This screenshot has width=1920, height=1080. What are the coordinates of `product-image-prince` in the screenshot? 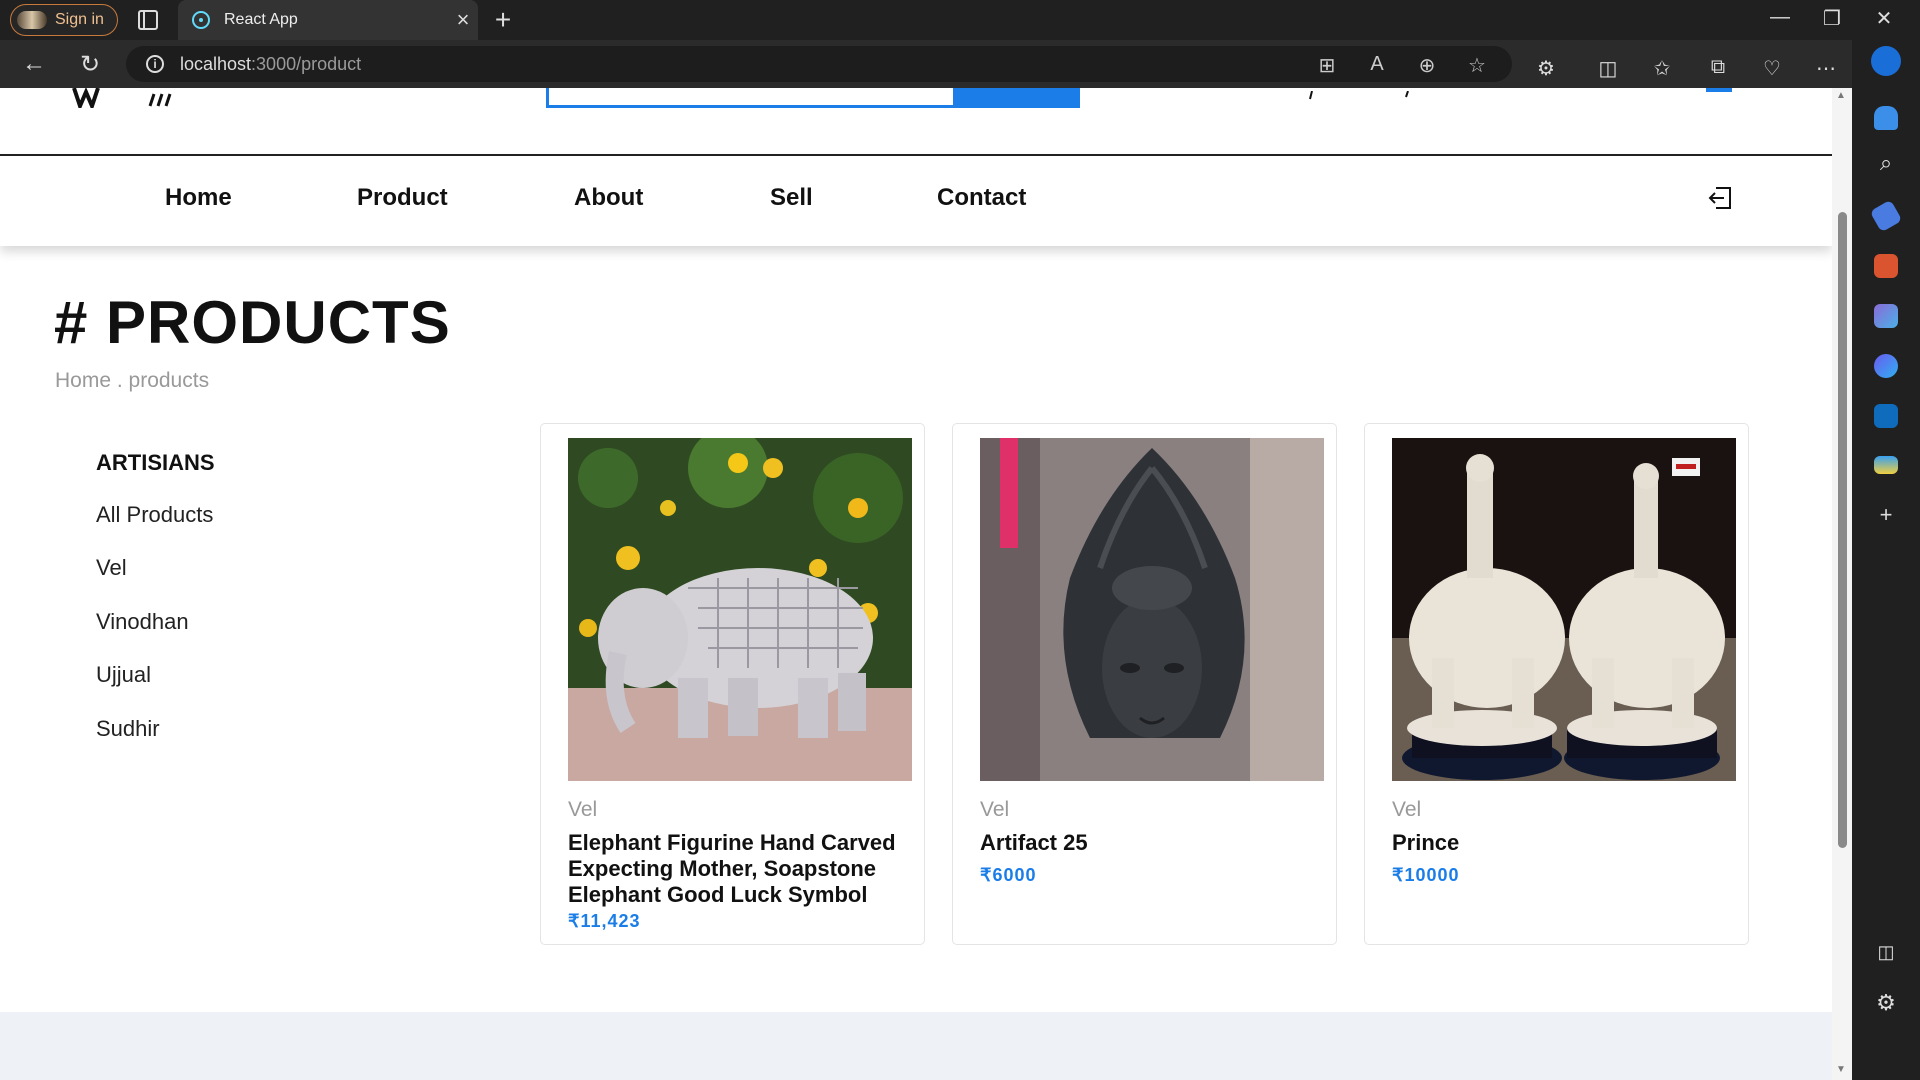 It's located at (1564, 609).